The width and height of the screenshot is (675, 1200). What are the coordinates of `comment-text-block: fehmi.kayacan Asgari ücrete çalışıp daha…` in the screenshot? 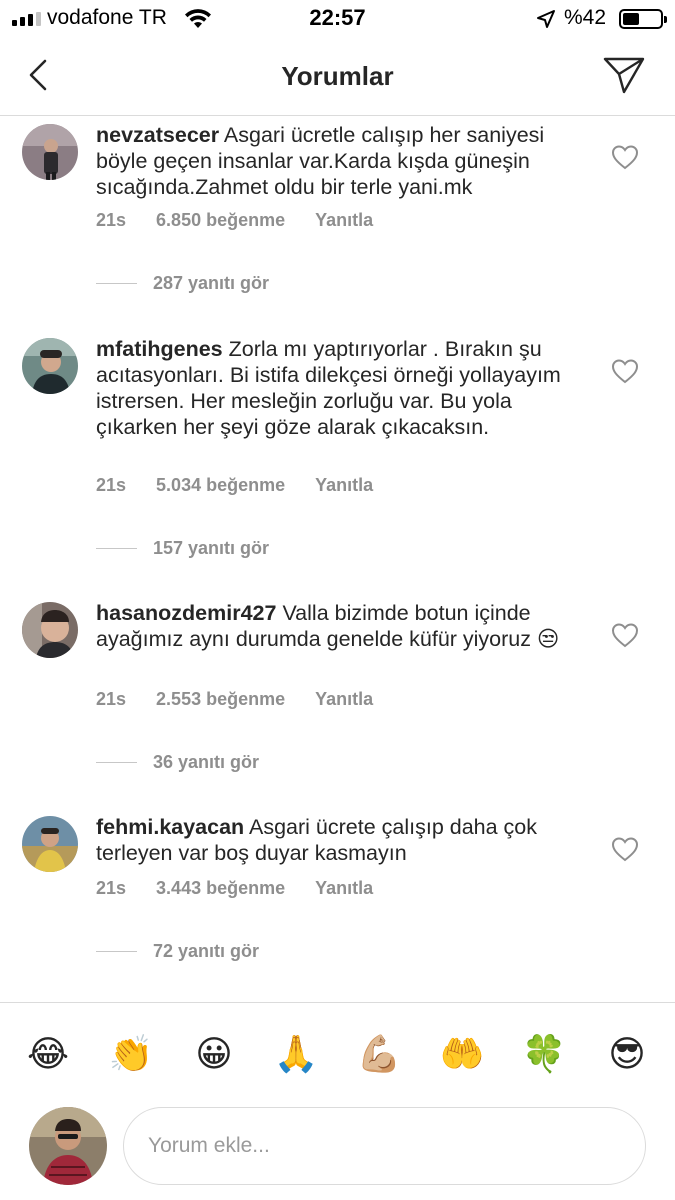 It's located at (341, 840).